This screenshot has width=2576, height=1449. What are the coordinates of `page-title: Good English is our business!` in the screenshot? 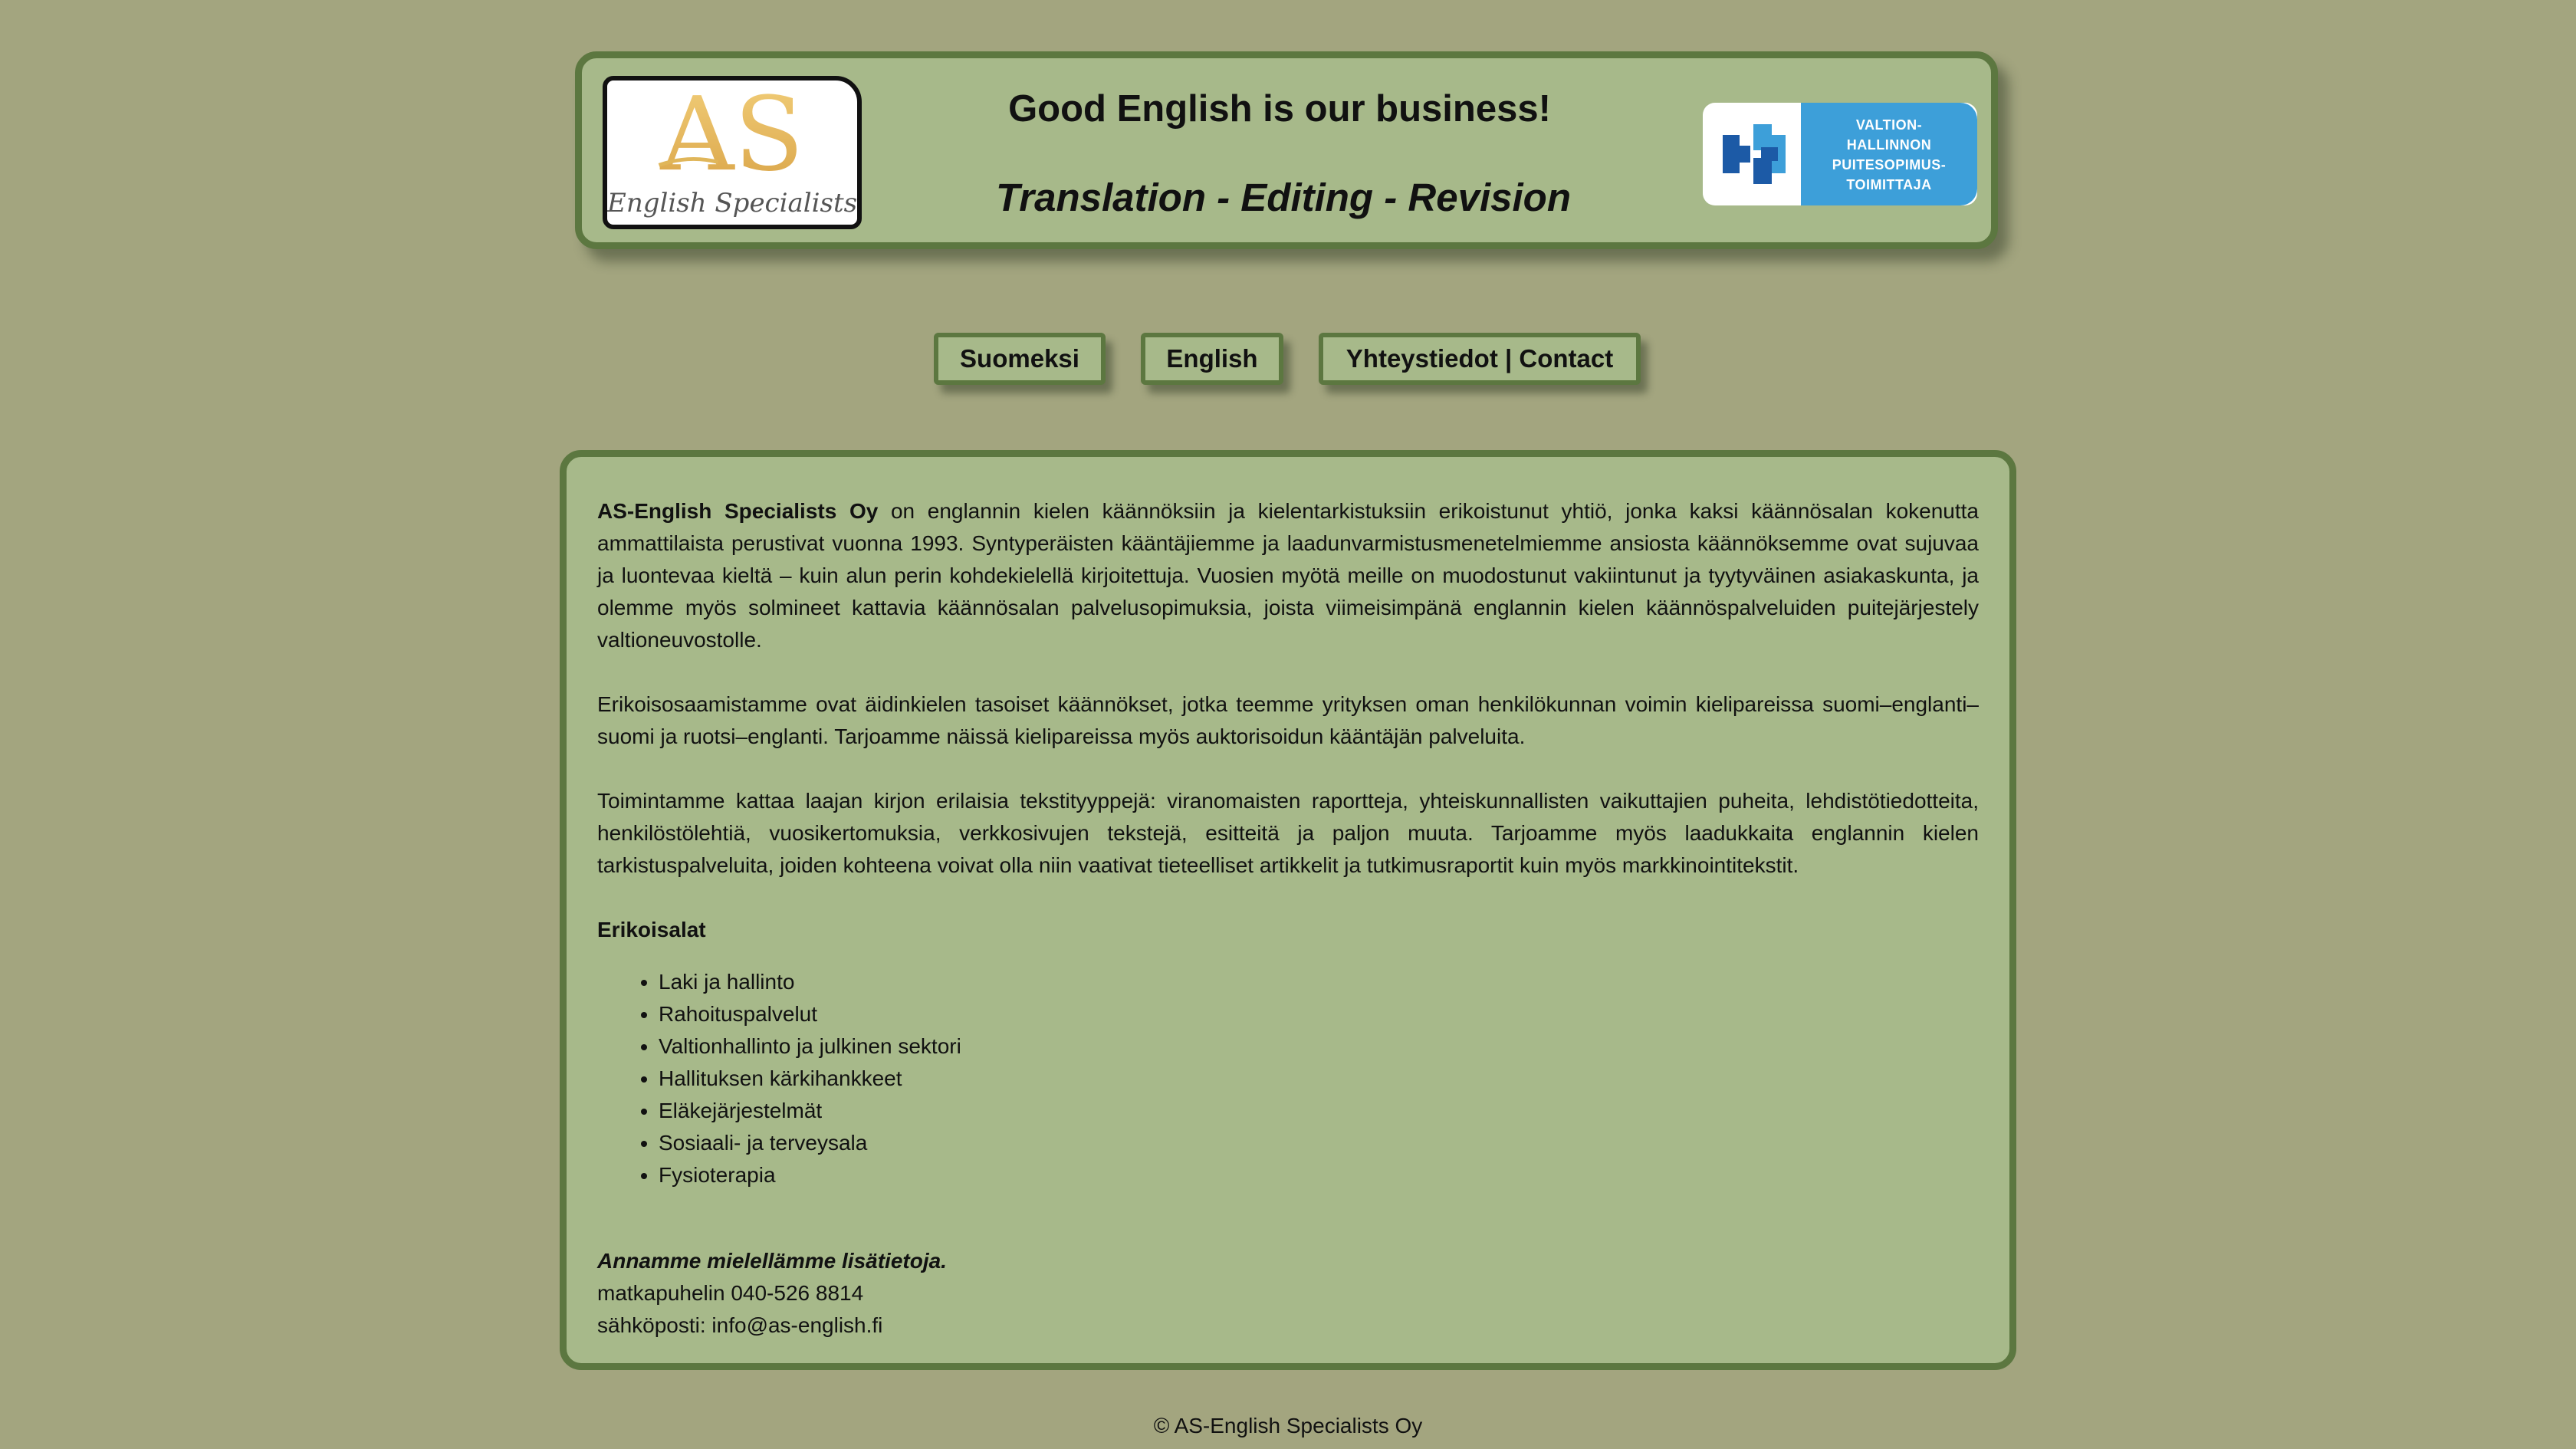 It's located at (1280, 109).